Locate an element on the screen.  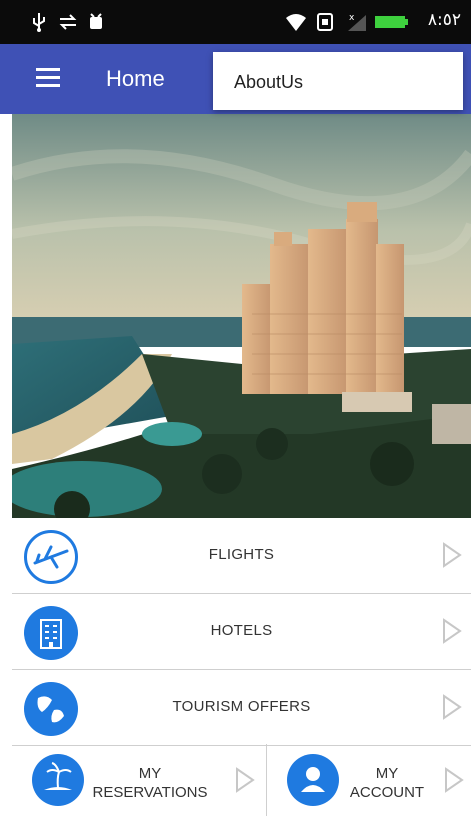
my-account-label: MY ACCOUNT is located at coordinates (387, 783).